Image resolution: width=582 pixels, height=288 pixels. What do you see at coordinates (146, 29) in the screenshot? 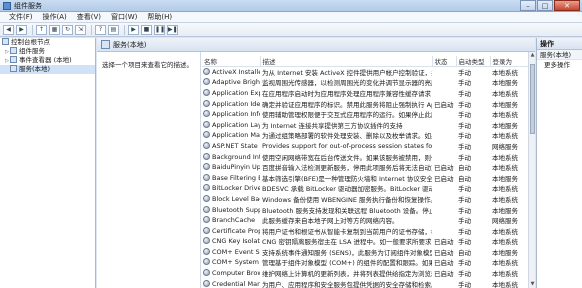
I see `stop-icon: ■` at bounding box center [146, 29].